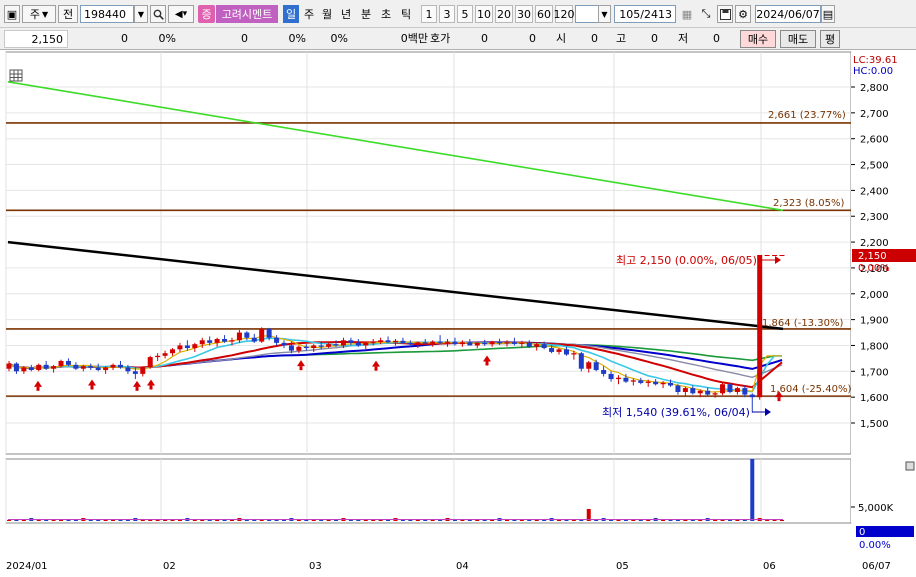  What do you see at coordinates (645, 14) in the screenshot?
I see `display-count-field: 105/2413` at bounding box center [645, 14].